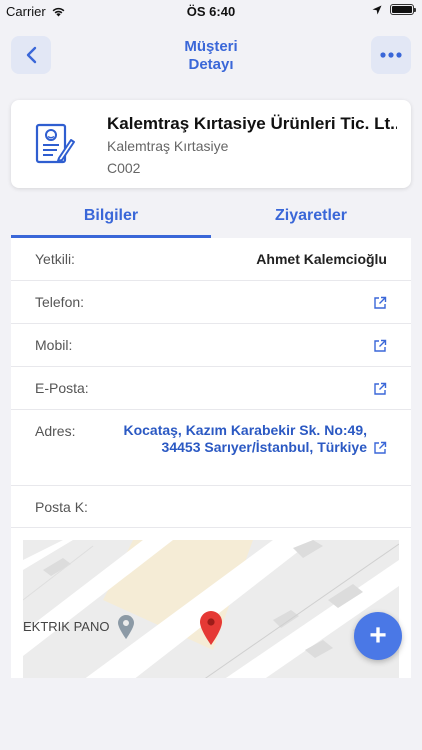 The height and width of the screenshot is (750, 422). Describe the element at coordinates (111, 218) in the screenshot. I see `tab-info: Bilgiler` at that location.